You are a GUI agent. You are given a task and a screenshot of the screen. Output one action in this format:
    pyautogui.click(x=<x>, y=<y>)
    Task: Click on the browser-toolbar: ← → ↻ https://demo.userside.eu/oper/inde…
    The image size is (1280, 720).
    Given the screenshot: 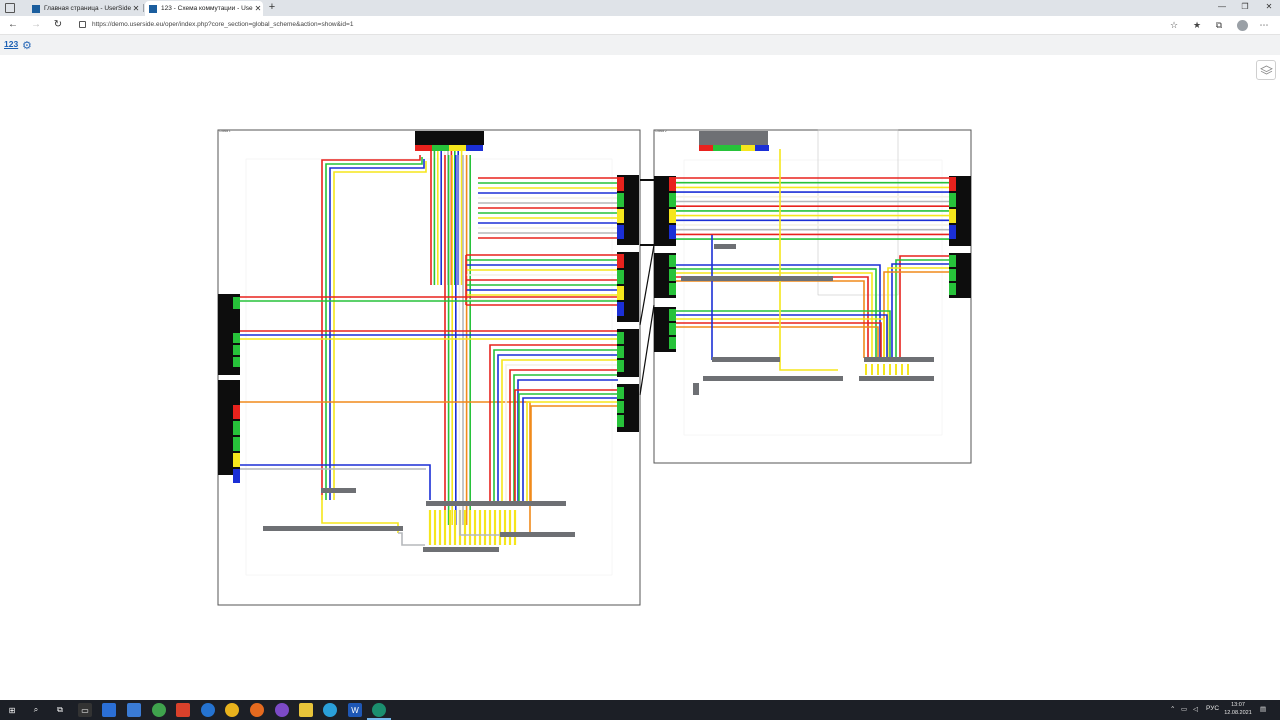 What is the action you would take?
    pyautogui.click(x=640, y=25)
    